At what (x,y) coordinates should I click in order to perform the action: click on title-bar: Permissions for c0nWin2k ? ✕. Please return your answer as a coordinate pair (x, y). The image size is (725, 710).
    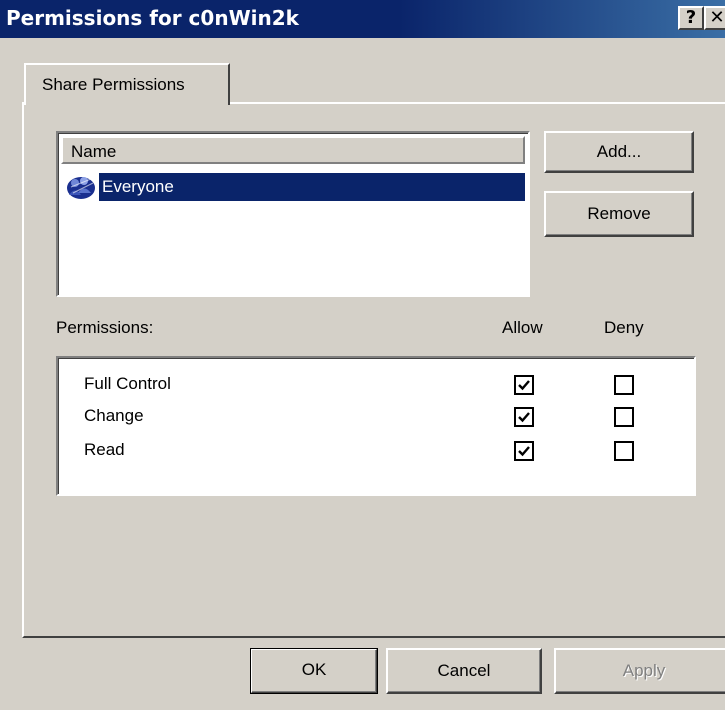
    Looking at the image, I should click on (362, 19).